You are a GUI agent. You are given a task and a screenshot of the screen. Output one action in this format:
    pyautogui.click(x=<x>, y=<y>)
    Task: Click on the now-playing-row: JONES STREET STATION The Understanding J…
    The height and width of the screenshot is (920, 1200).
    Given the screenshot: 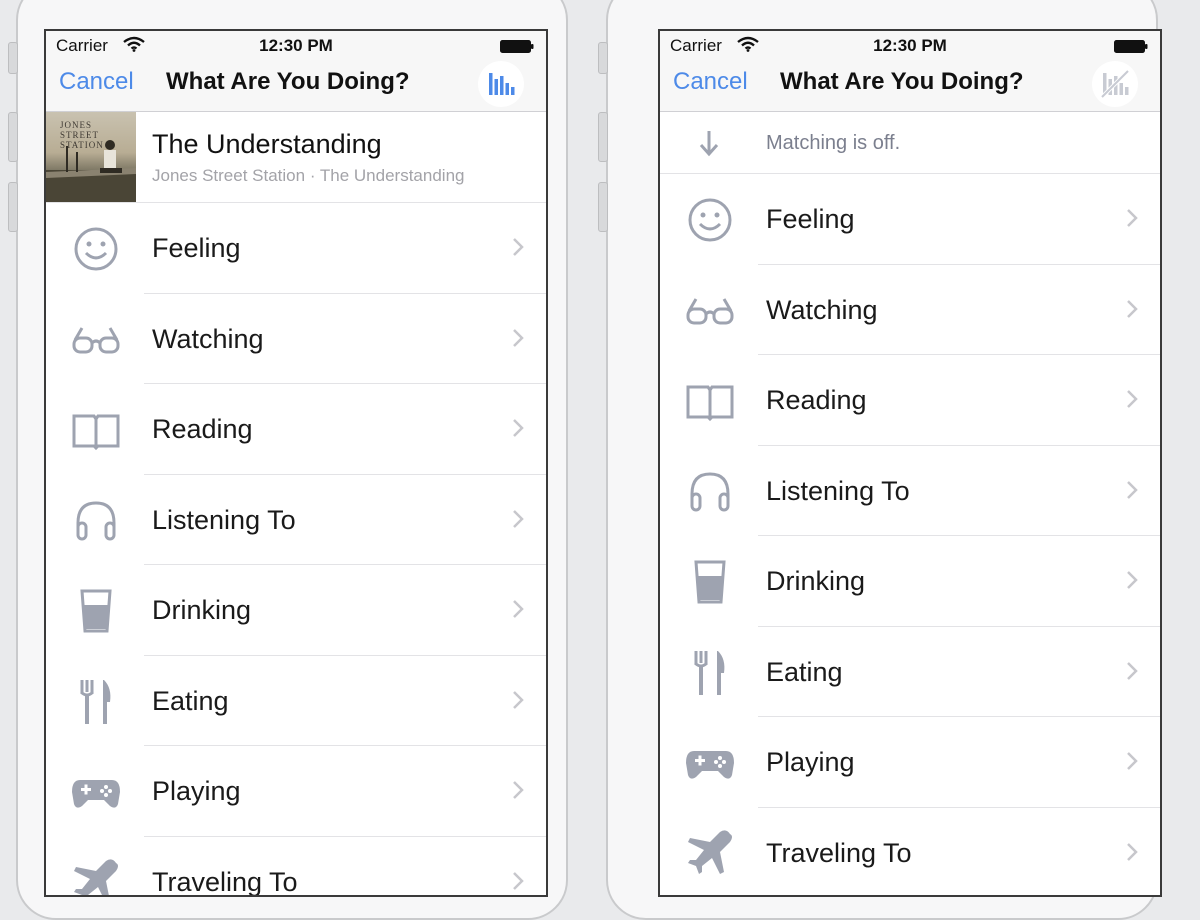 What is the action you would take?
    pyautogui.click(x=296, y=157)
    